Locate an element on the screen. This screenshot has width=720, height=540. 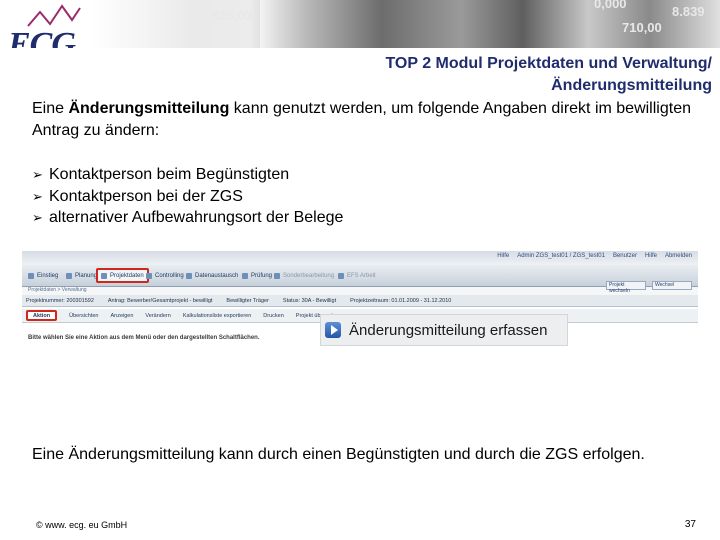
list-item: ➢ Kontaktperson beim Begünstigten is located at coordinates (332, 175).